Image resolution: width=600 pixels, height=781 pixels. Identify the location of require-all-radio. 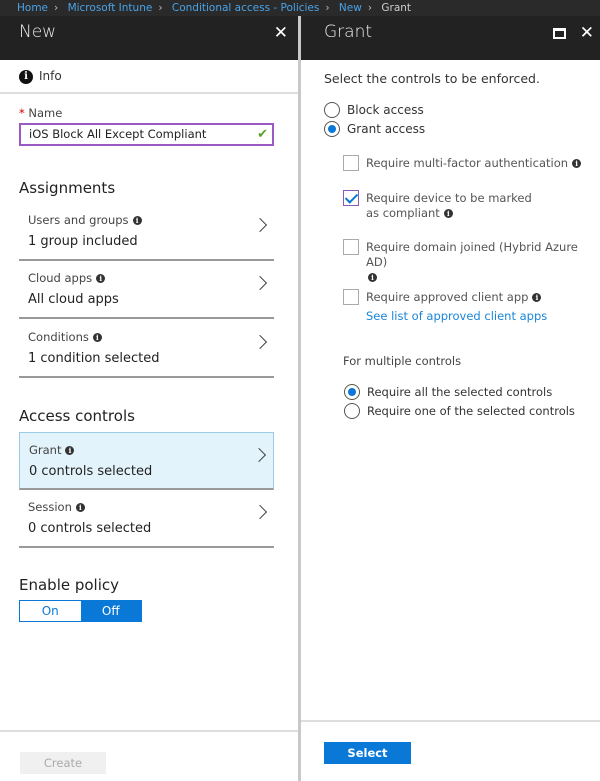
(352, 392).